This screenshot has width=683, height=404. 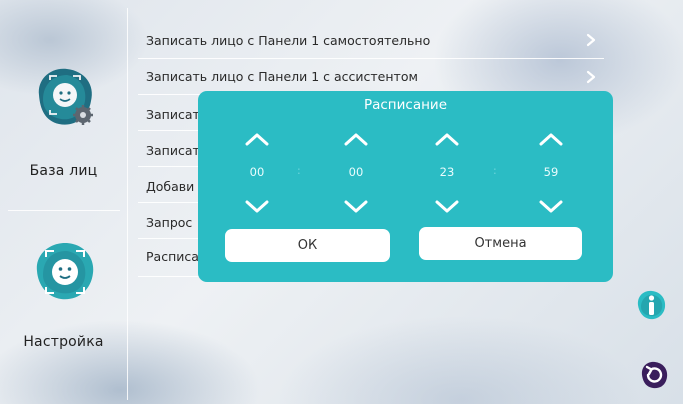 What do you see at coordinates (371, 41) in the screenshot?
I see `list-item: Записать лицо с Панели 1 самостоятельно` at bounding box center [371, 41].